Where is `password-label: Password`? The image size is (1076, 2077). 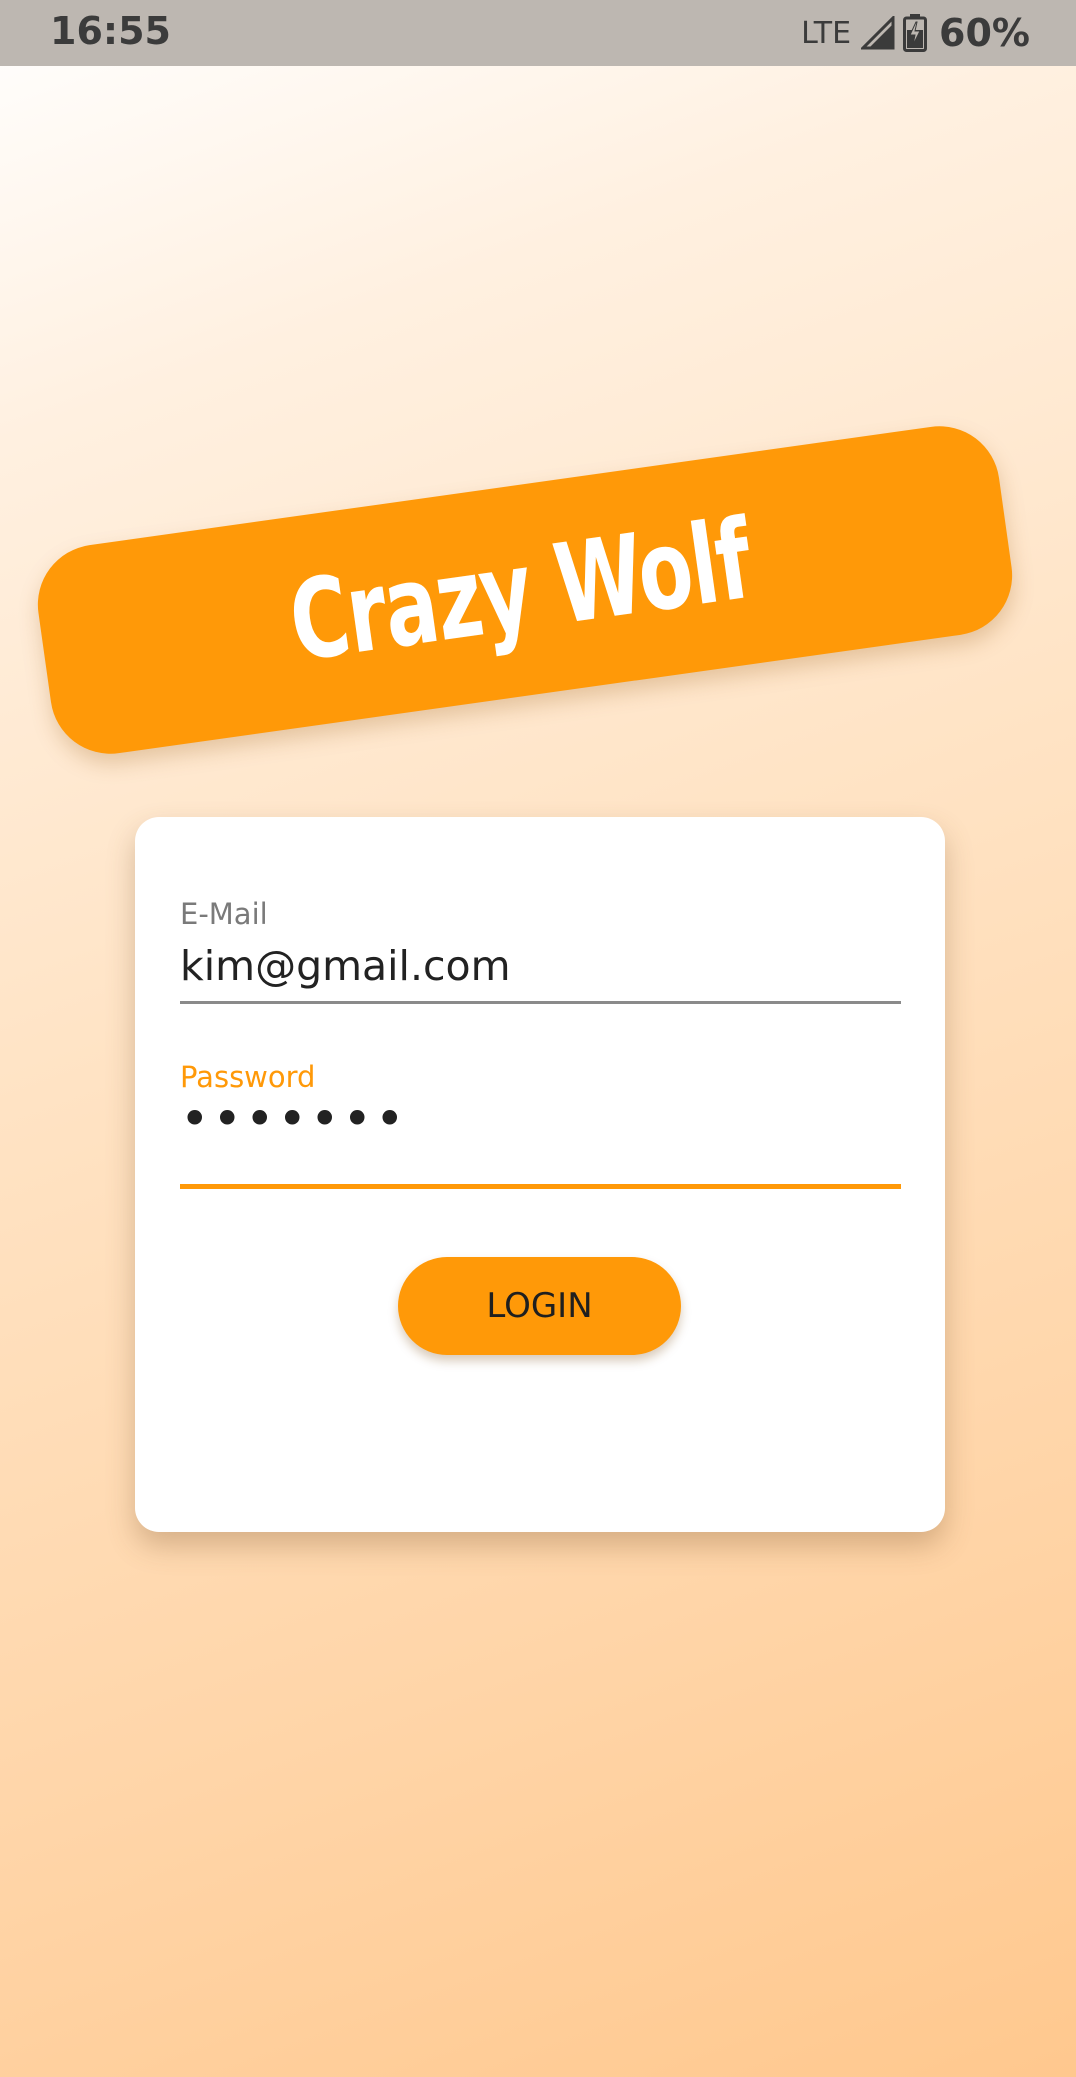 password-label: Password is located at coordinates (248, 1077).